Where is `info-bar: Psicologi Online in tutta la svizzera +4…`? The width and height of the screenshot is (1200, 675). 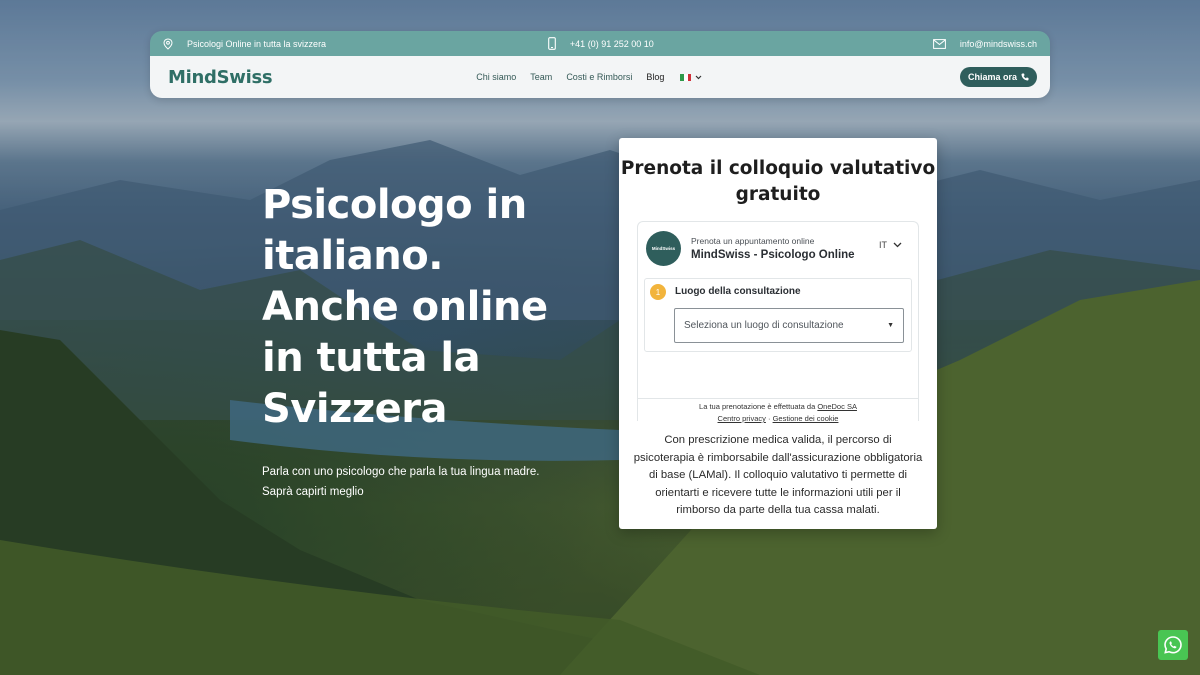
info-bar: Psicologi Online in tutta la svizzera +4… is located at coordinates (600, 43).